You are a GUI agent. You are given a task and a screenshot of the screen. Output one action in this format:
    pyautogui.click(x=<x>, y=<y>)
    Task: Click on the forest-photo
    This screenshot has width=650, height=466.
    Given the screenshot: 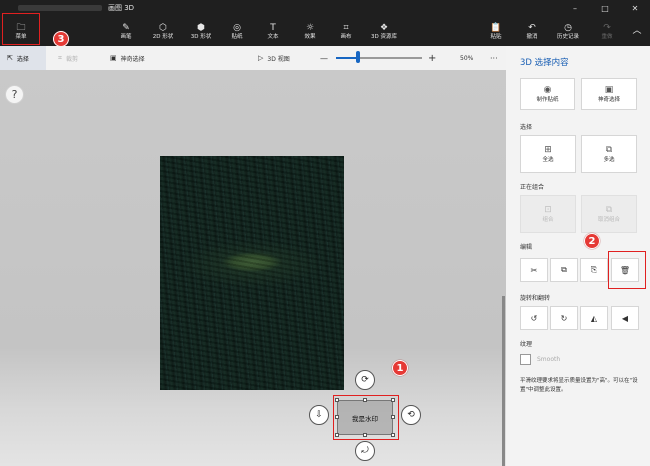 What is the action you would take?
    pyautogui.click(x=252, y=273)
    